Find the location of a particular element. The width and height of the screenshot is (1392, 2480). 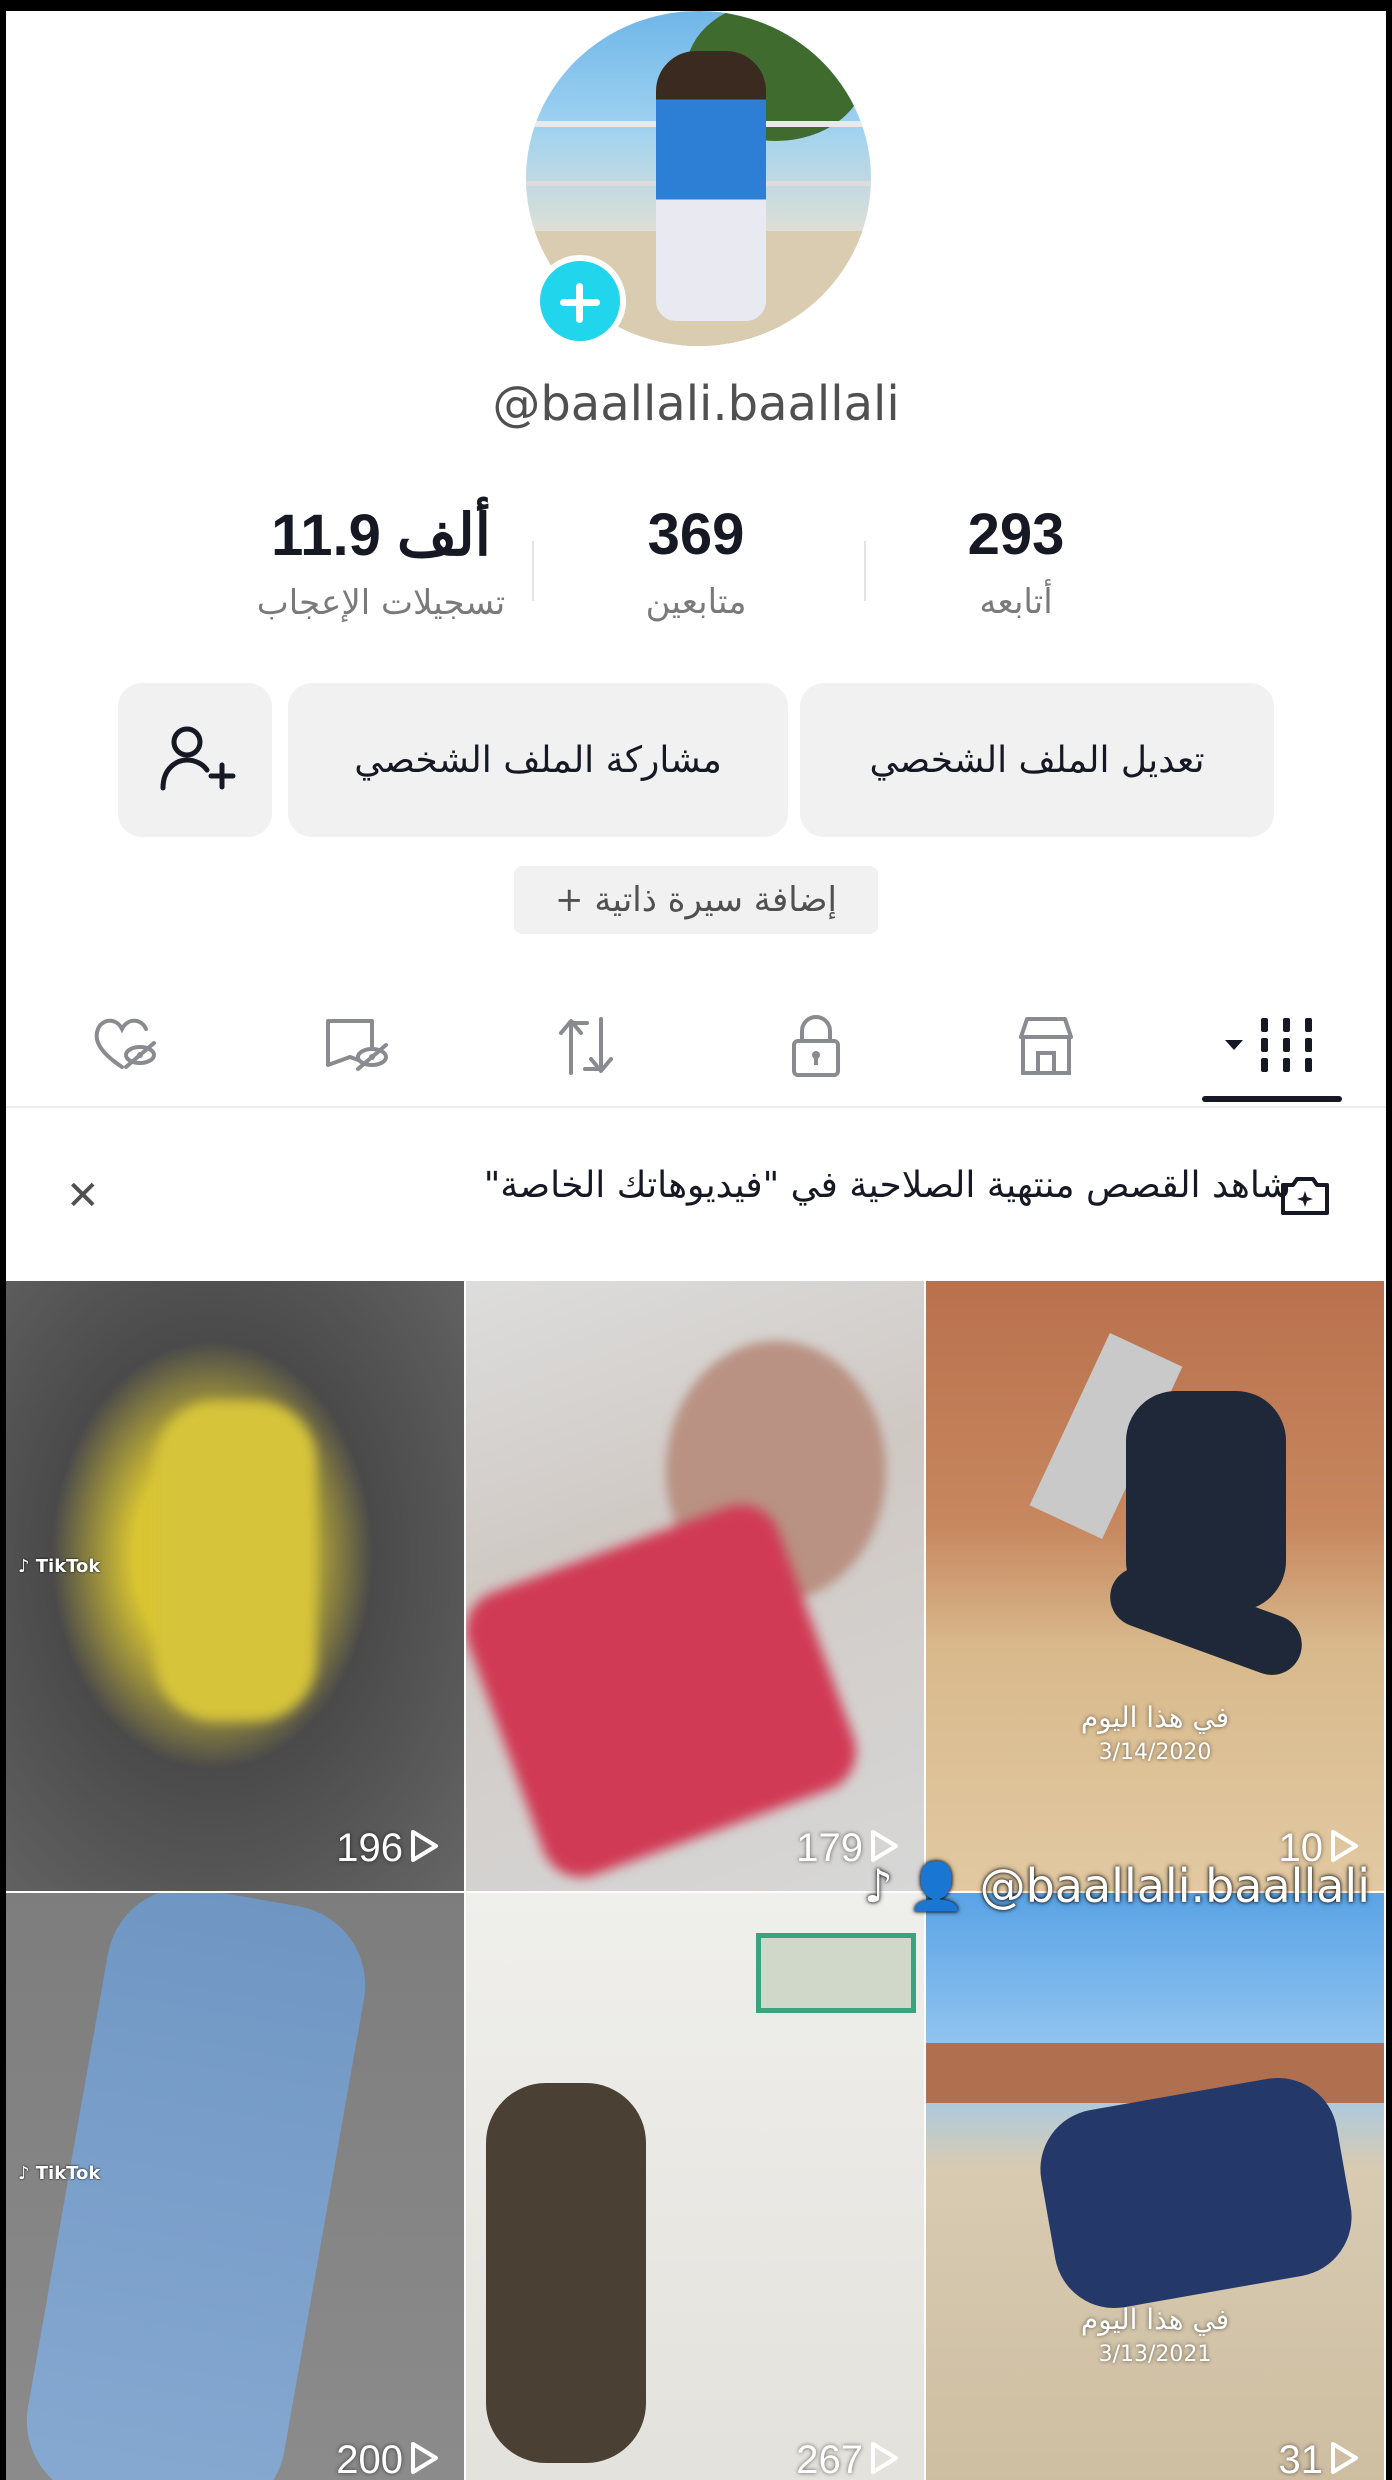

video-thumbnail: في هذا اليوم 3/13/2021 31 is located at coordinates (1155, 2186).